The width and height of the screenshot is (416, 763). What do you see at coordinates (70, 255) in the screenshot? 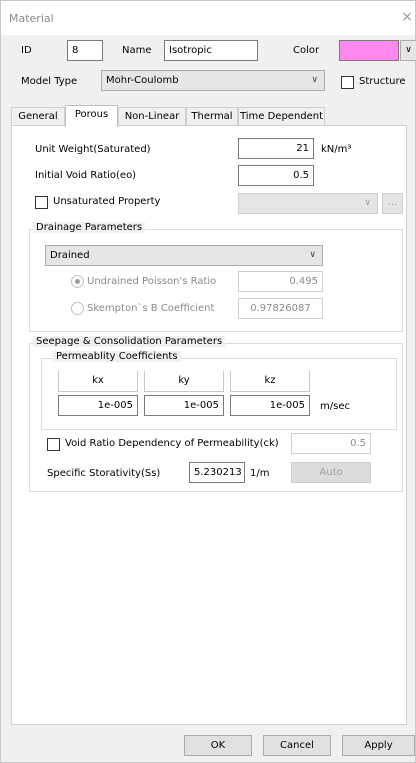
I see `drainage-type-value: Drained` at bounding box center [70, 255].